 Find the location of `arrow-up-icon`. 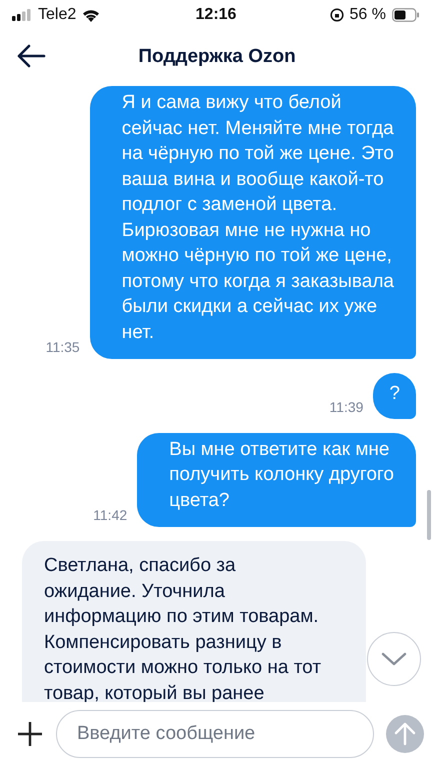

arrow-up-icon is located at coordinates (405, 734).